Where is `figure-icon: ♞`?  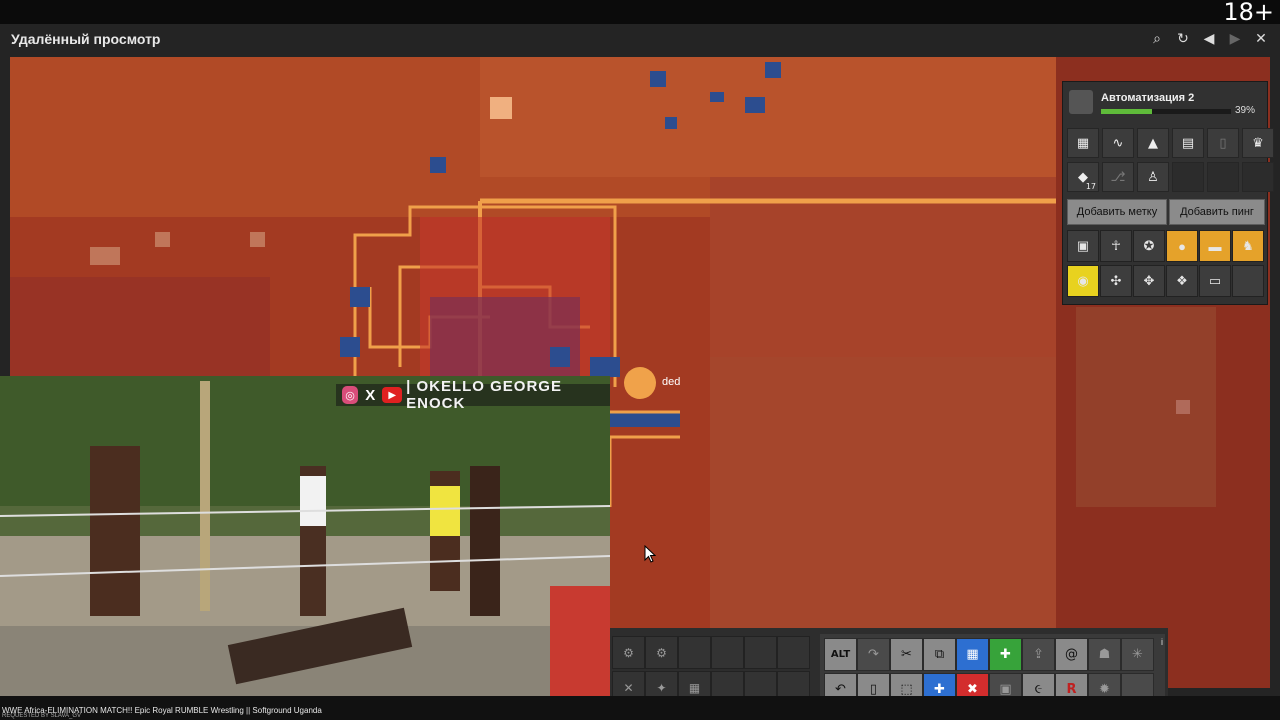 figure-icon: ♞ is located at coordinates (1248, 246).